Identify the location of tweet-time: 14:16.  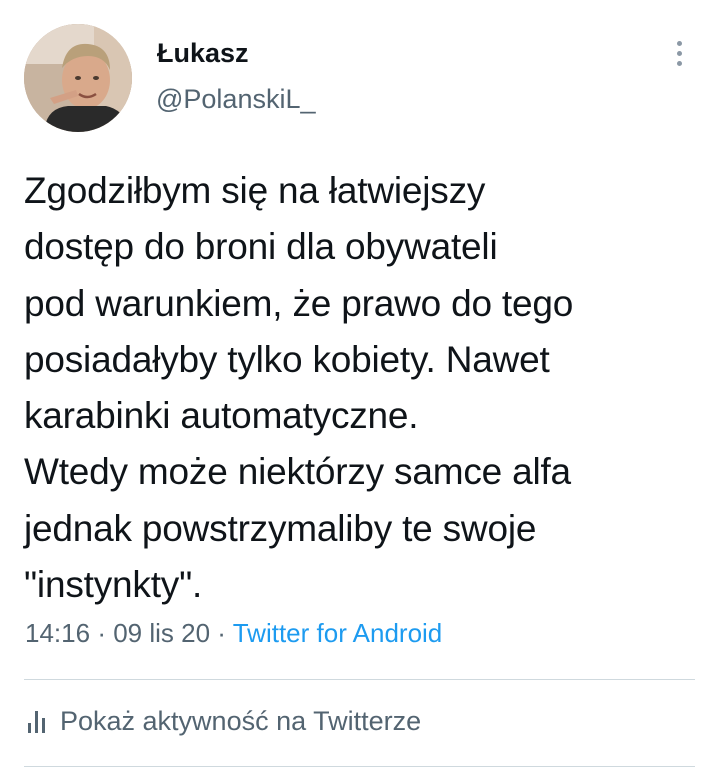
(57, 633).